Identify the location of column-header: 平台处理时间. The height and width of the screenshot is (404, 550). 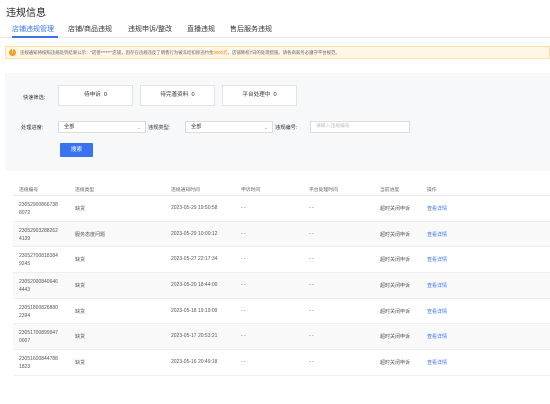
(323, 190).